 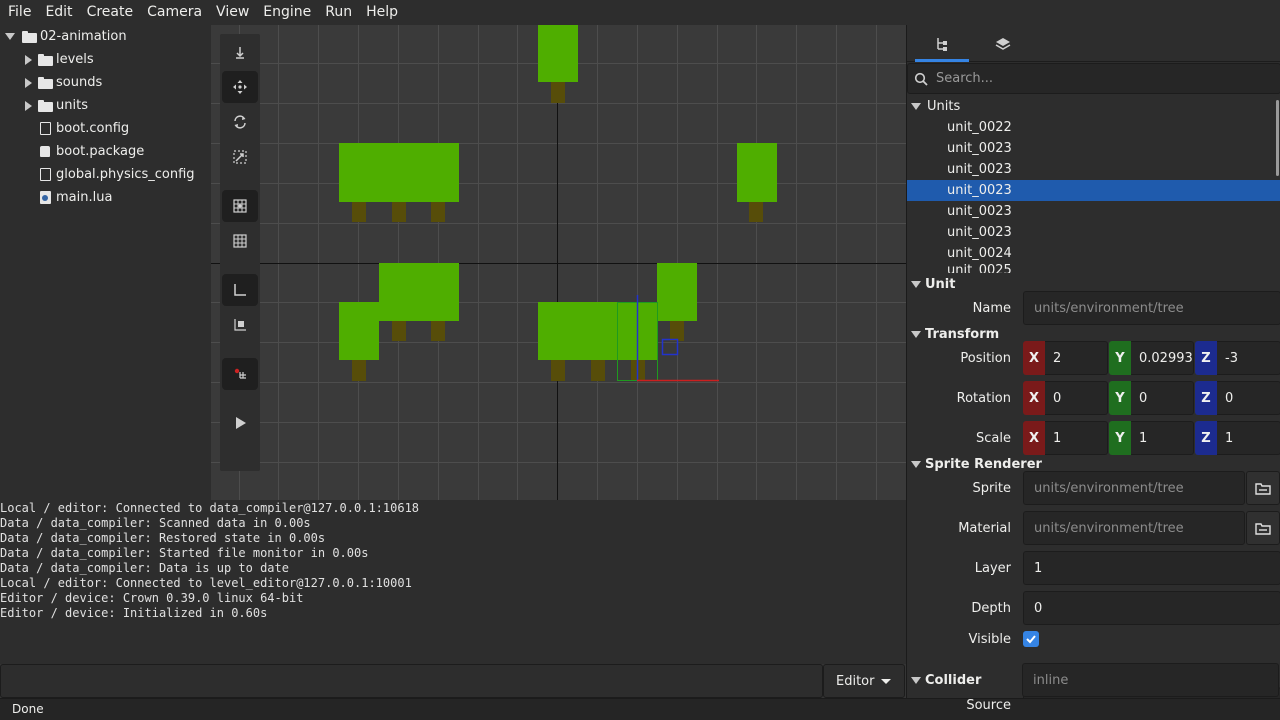 What do you see at coordinates (1206, 358) in the screenshot?
I see `position-z-axis: Z` at bounding box center [1206, 358].